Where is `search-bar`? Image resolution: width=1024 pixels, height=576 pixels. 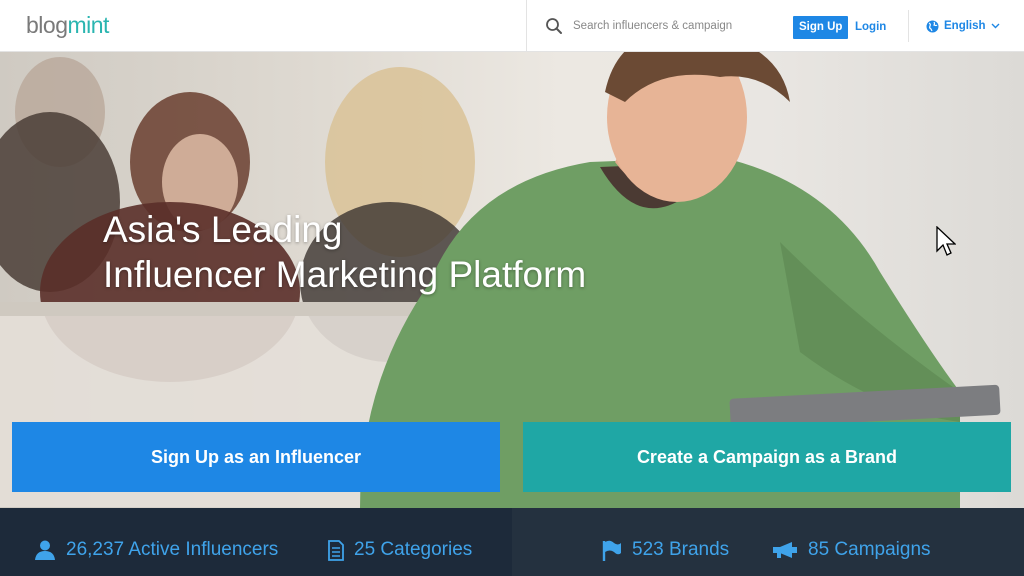
search-bar is located at coordinates (717, 26).